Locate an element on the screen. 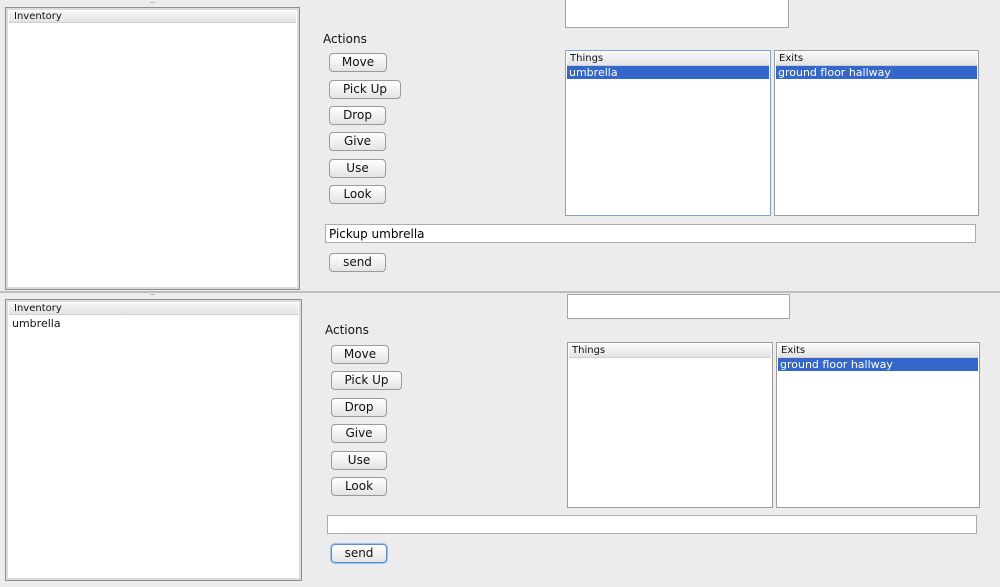  things-list: Things is located at coordinates (670, 425).